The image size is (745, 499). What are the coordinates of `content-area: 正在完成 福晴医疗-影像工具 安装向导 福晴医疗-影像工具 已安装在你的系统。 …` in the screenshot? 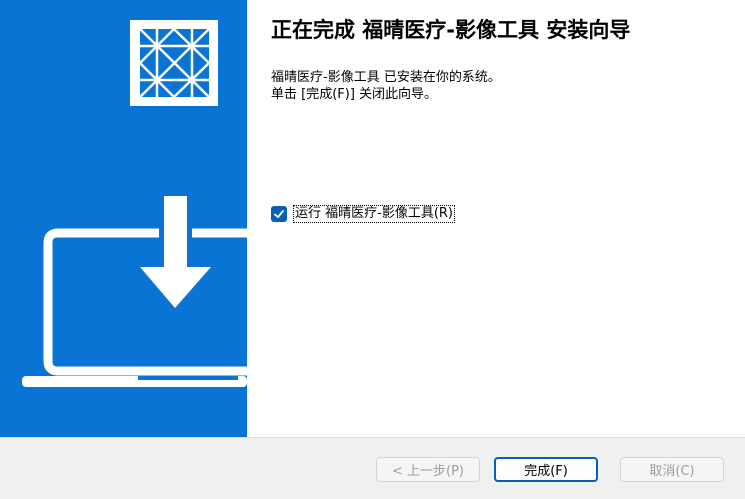 It's located at (498, 60).